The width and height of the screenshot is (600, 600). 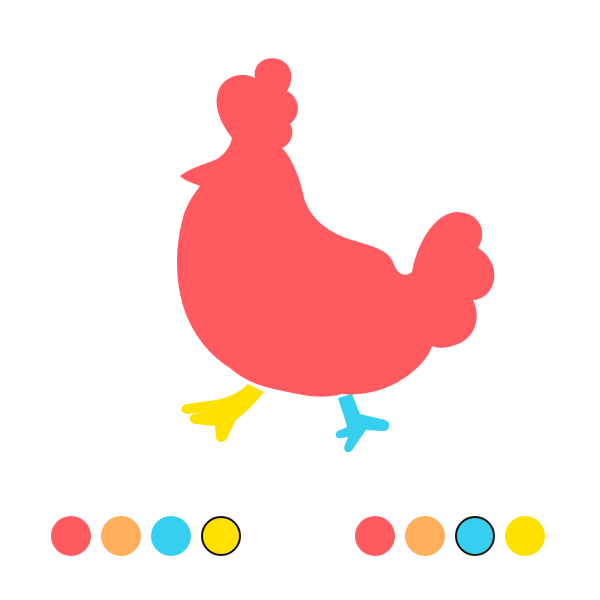 I want to click on front-leg-region, so click(x=222, y=413).